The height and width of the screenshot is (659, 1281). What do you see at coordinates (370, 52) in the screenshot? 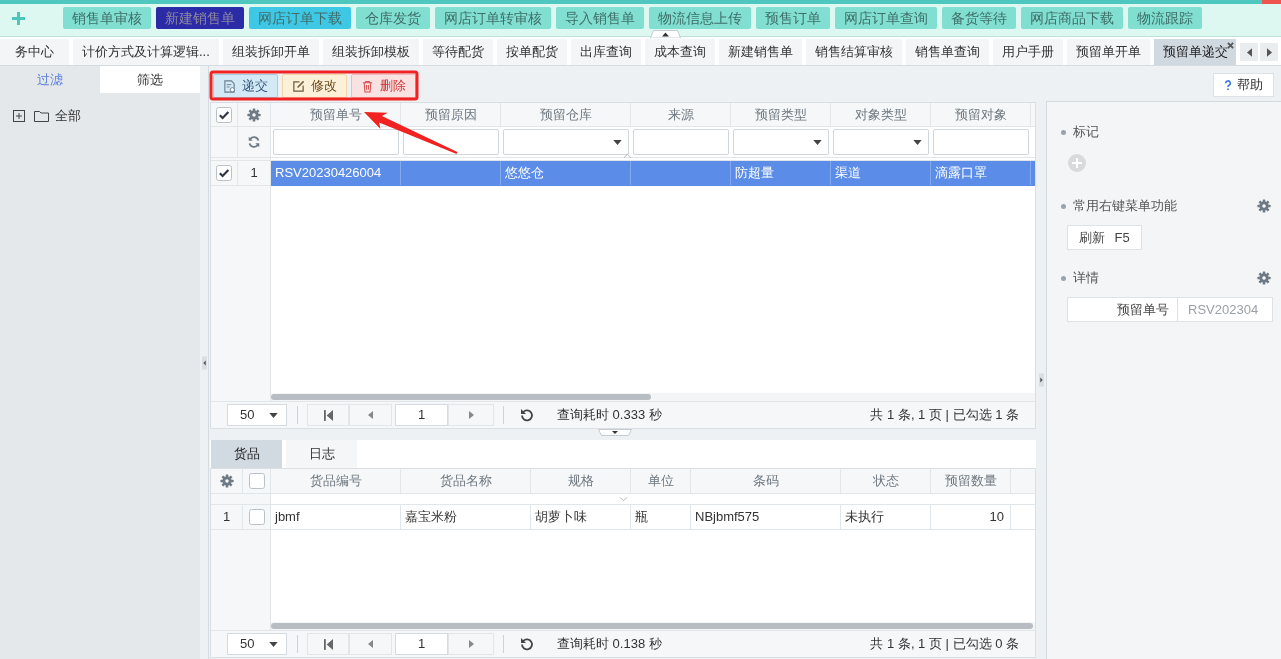
I see `tab: 组装拆卸模板` at bounding box center [370, 52].